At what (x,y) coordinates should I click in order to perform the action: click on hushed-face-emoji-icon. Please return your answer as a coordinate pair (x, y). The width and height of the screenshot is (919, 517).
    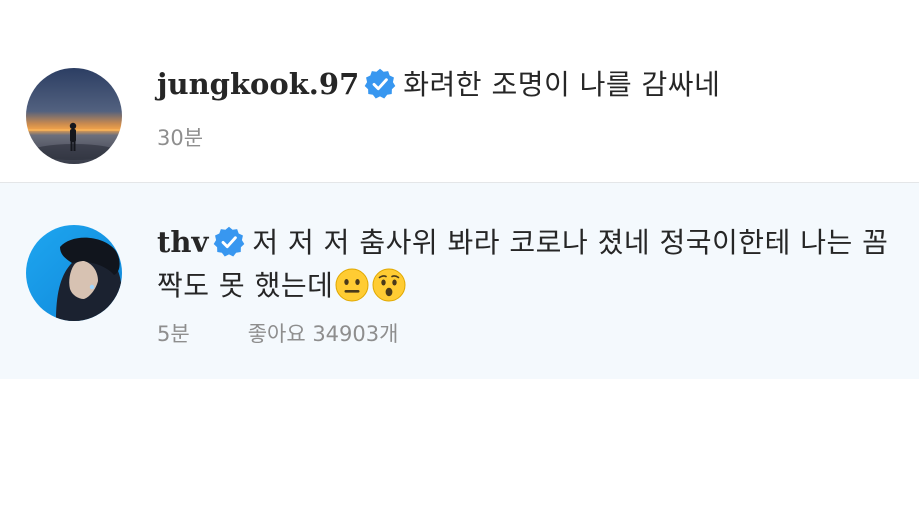
    Looking at the image, I should click on (389, 285).